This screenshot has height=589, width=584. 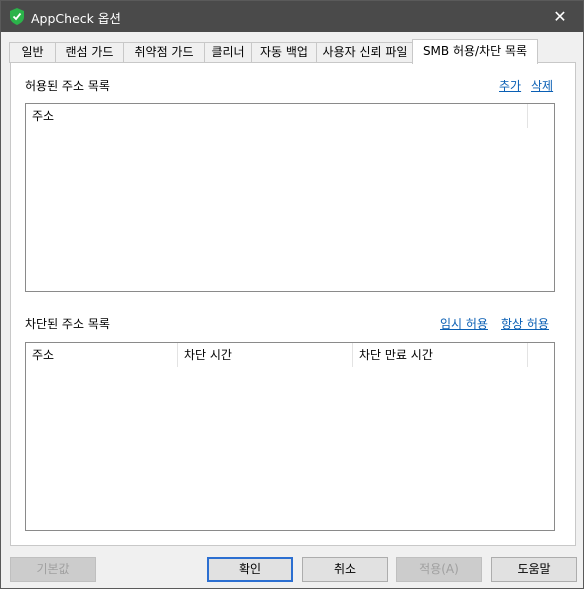 What do you see at coordinates (542, 85) in the screenshot?
I see `delete-link: 삭제` at bounding box center [542, 85].